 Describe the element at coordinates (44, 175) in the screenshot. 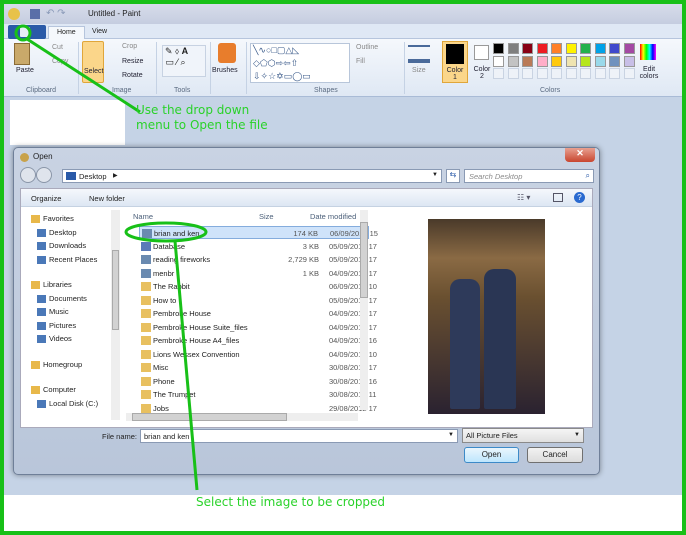

I see `forward-button` at that location.